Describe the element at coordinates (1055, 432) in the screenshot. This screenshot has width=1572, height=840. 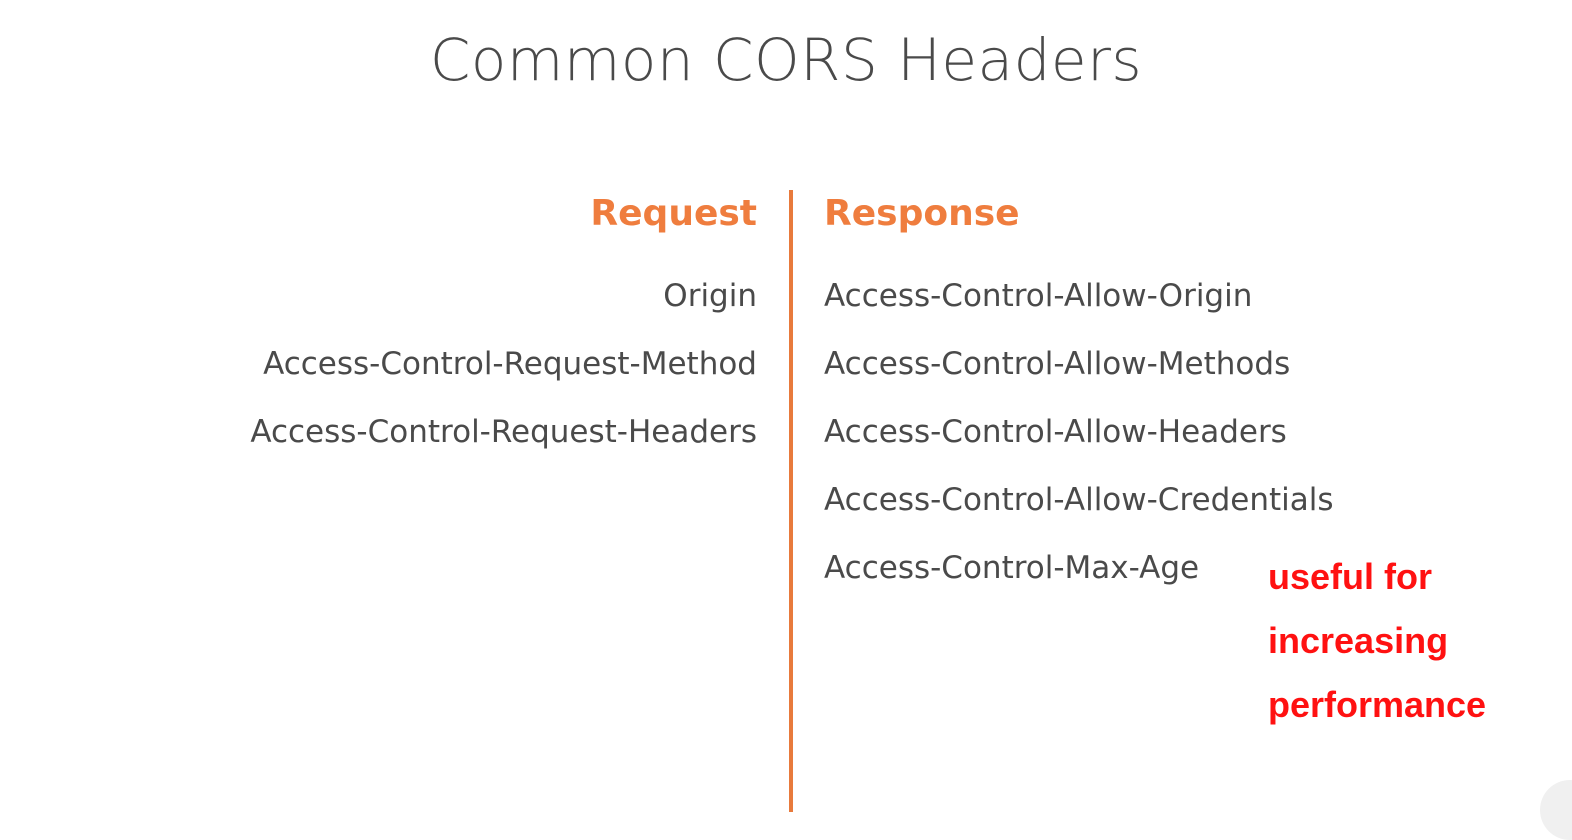
I see `response-header-item: Access-Control-Allow-Headers` at that location.